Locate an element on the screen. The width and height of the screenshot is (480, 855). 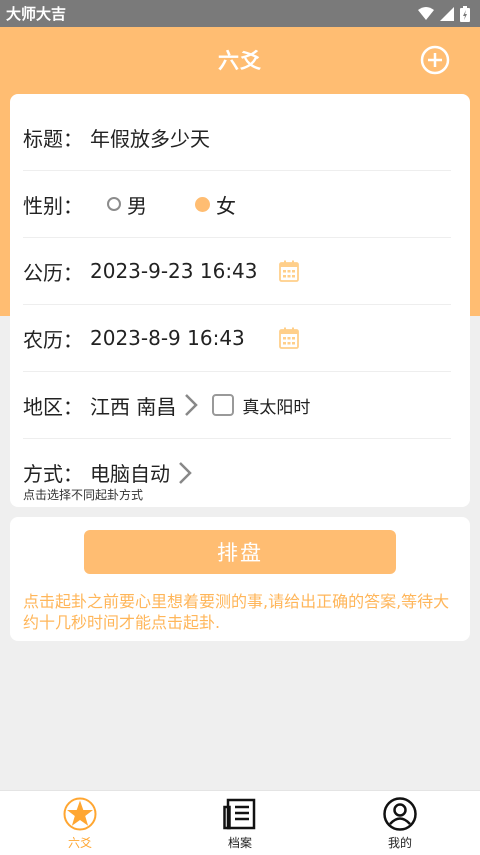
lunar-date-row: 农历： 2023-8-9 16:43 is located at coordinates (237, 338).